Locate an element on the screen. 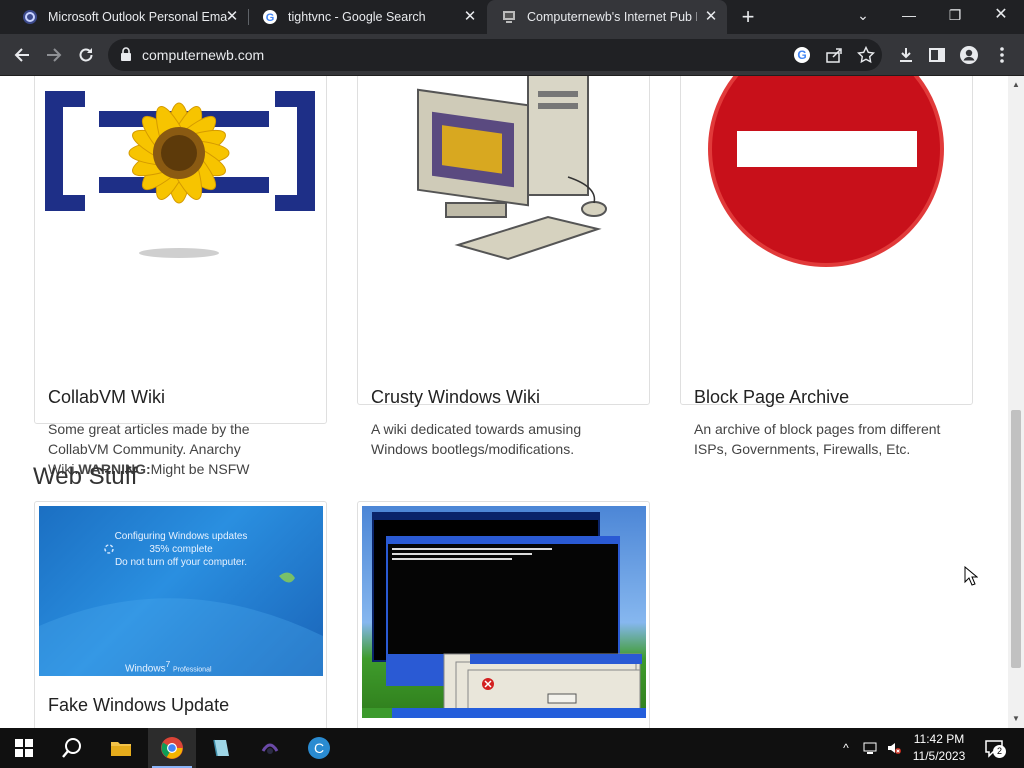 This screenshot has height=768, width=1024. tab-title: Computernewb's Internet Pub H is located at coordinates (612, 17).